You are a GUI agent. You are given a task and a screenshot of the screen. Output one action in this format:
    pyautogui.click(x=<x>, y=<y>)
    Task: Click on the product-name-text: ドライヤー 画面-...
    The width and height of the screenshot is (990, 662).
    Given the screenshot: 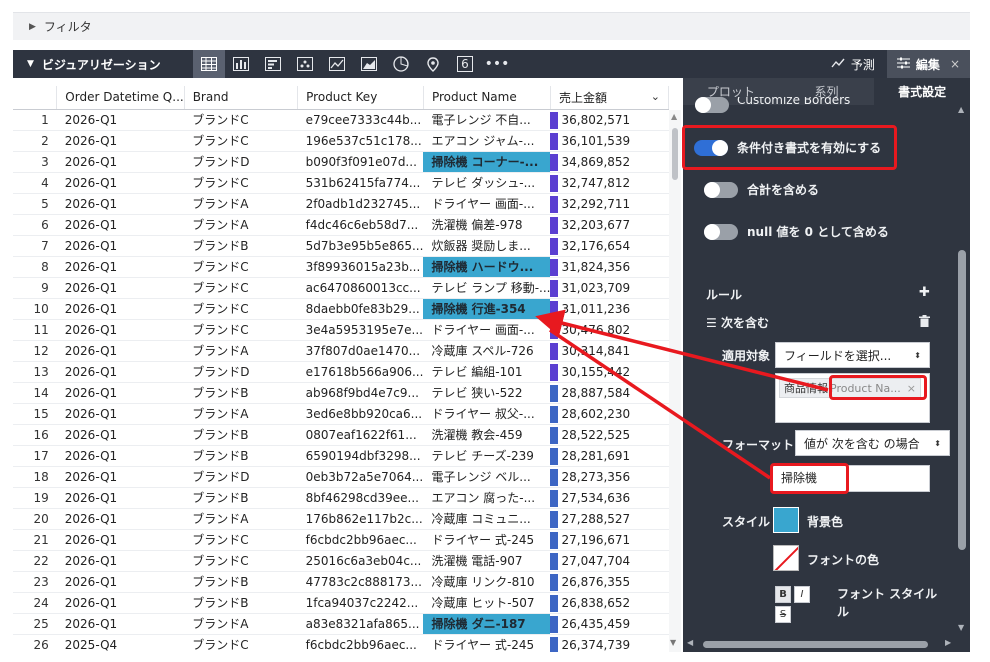 What is the action you would take?
    pyautogui.click(x=483, y=203)
    